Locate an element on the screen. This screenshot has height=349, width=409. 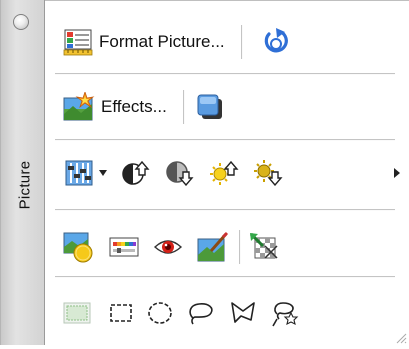
palette-close-button is located at coordinates (21, 22).